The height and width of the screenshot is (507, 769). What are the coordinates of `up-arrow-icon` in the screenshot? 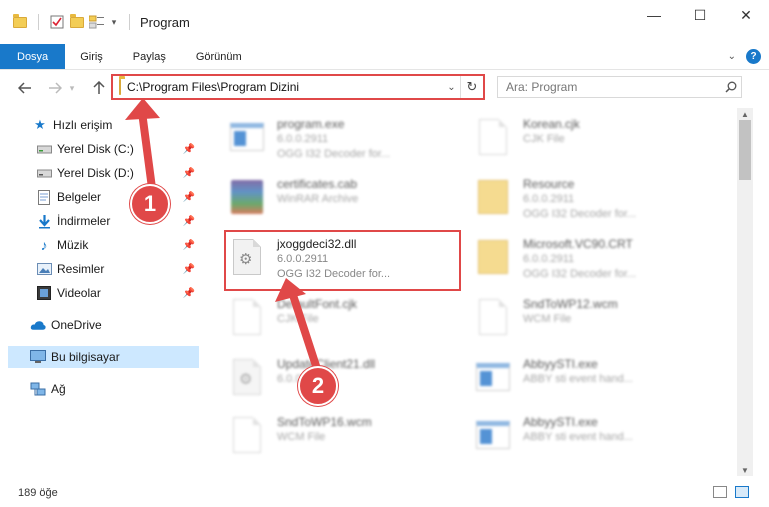 It's located at (99, 87).